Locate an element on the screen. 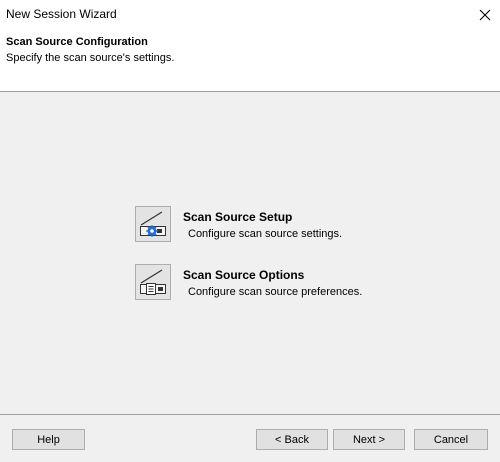 This screenshot has height=462, width=500. page-title: Scan Source Configuration is located at coordinates (77, 42).